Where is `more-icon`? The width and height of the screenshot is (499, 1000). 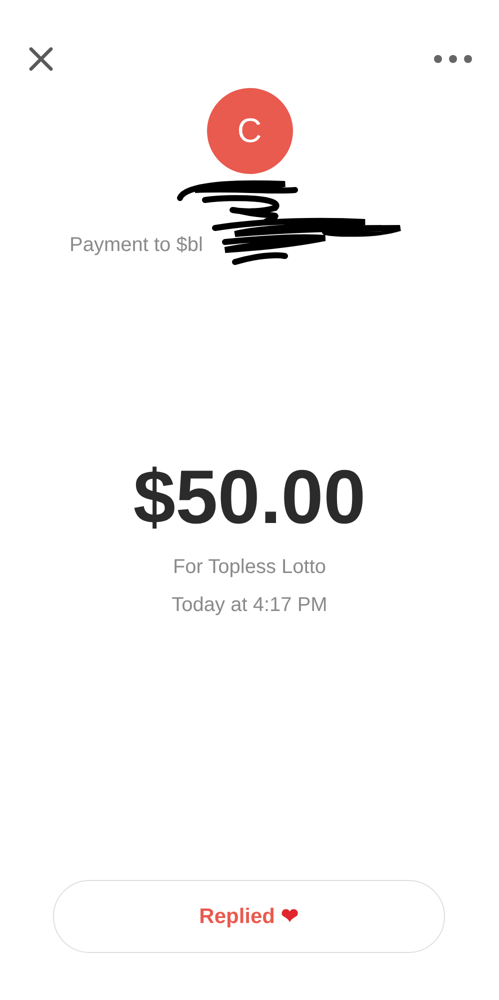 more-icon is located at coordinates (453, 59).